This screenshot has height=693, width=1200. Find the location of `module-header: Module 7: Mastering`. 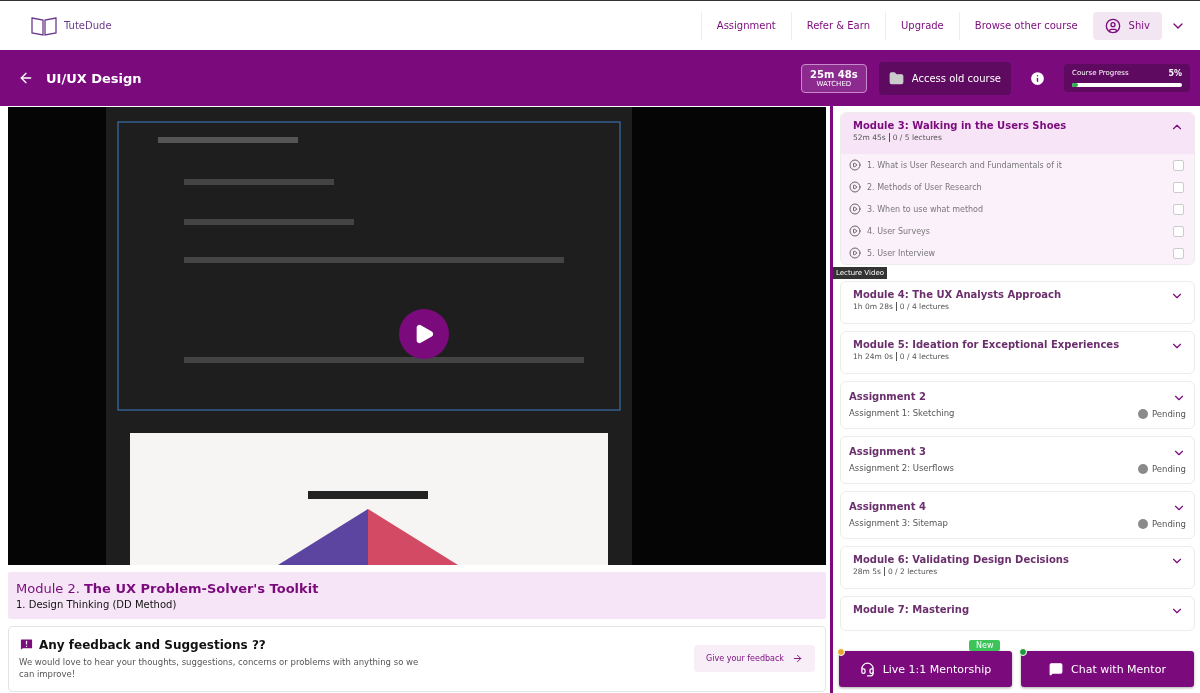

module-header: Module 7: Mastering is located at coordinates (1017, 613).